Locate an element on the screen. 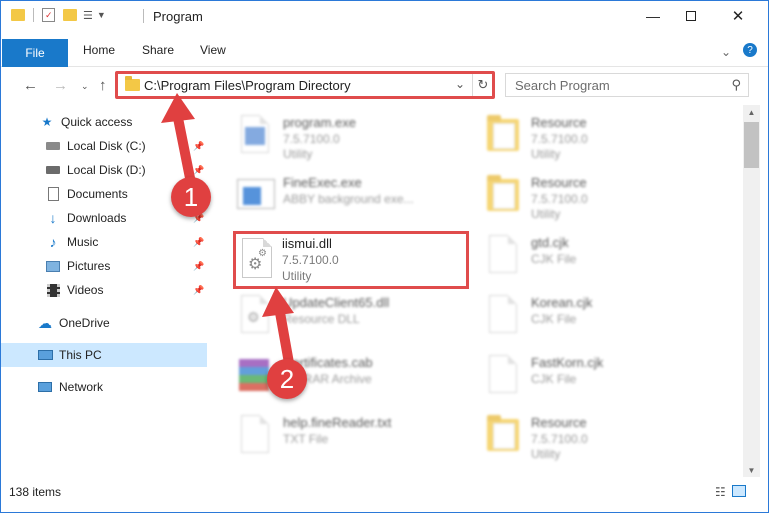 The width and height of the screenshot is (769, 513). scroll-thumb is located at coordinates (751, 145).